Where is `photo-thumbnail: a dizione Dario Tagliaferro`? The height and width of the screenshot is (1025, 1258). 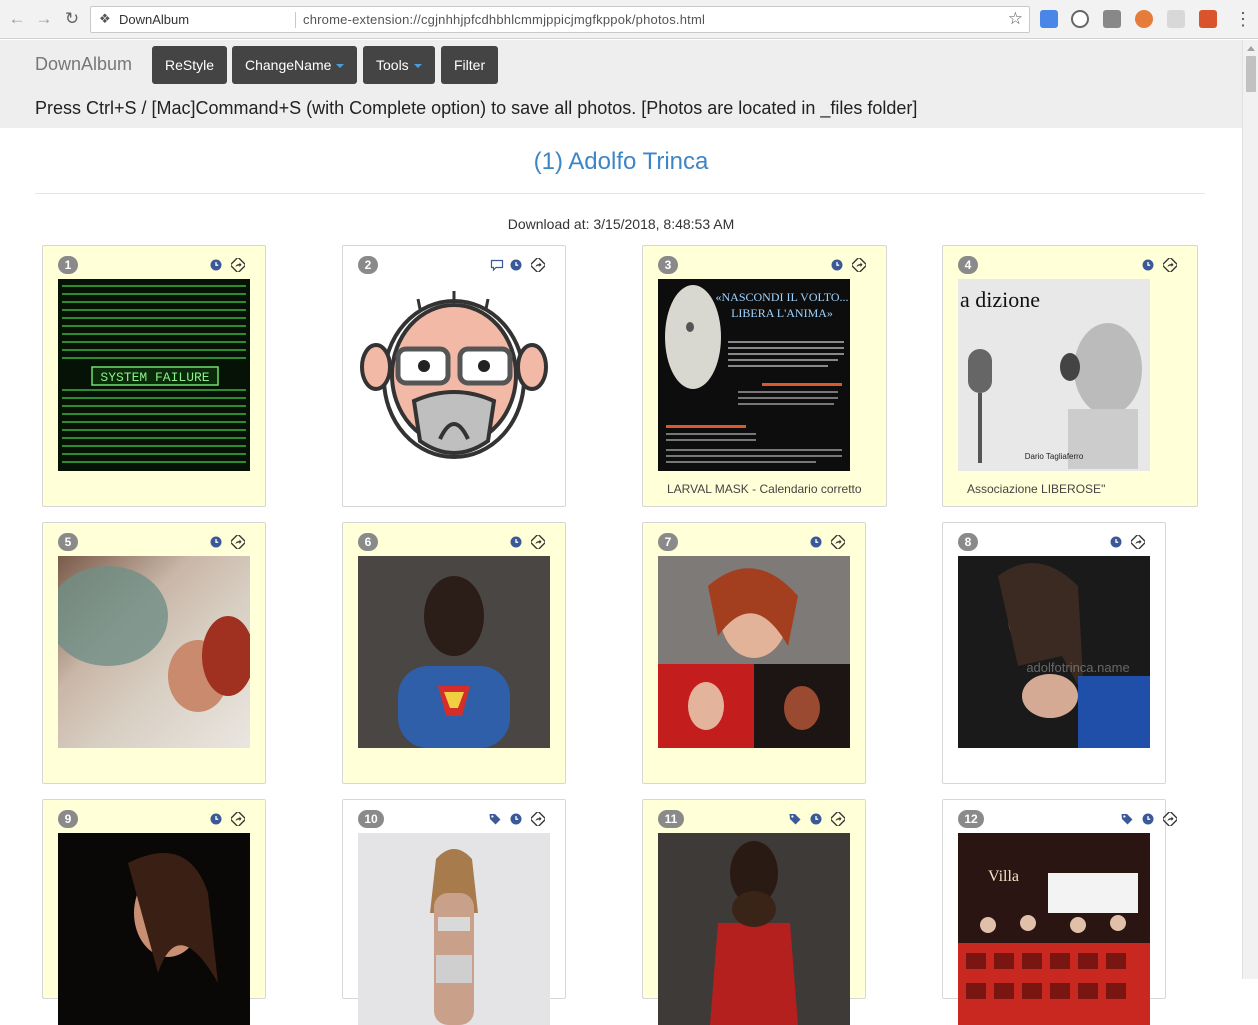 photo-thumbnail: a dizione Dario Tagliaferro is located at coordinates (1054, 375).